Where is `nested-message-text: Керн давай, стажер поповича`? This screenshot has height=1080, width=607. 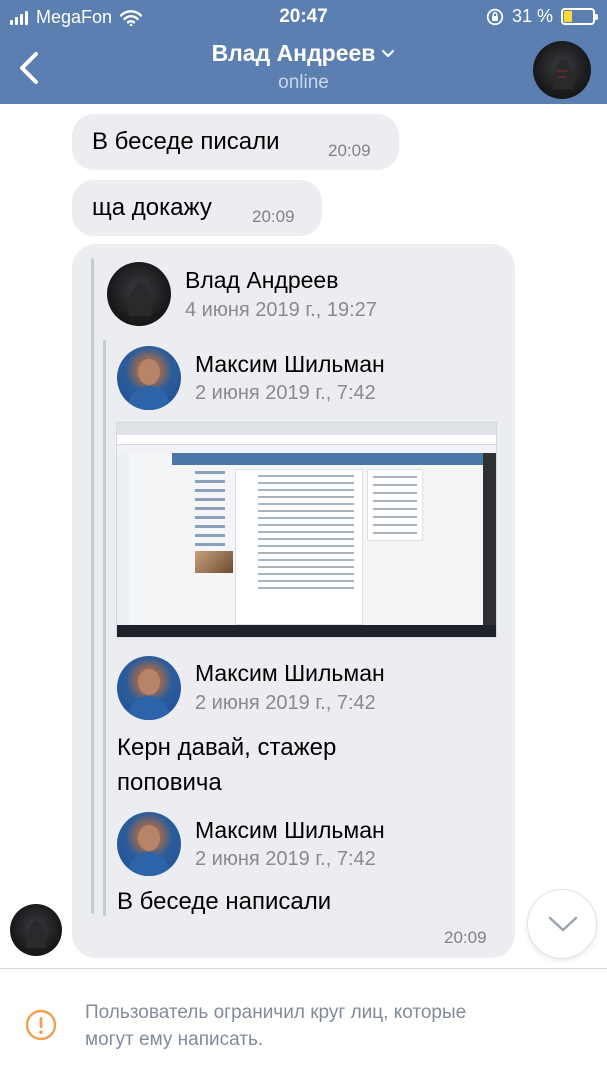 nested-message-text: Керн давай, стажер поповича is located at coordinates (227, 765).